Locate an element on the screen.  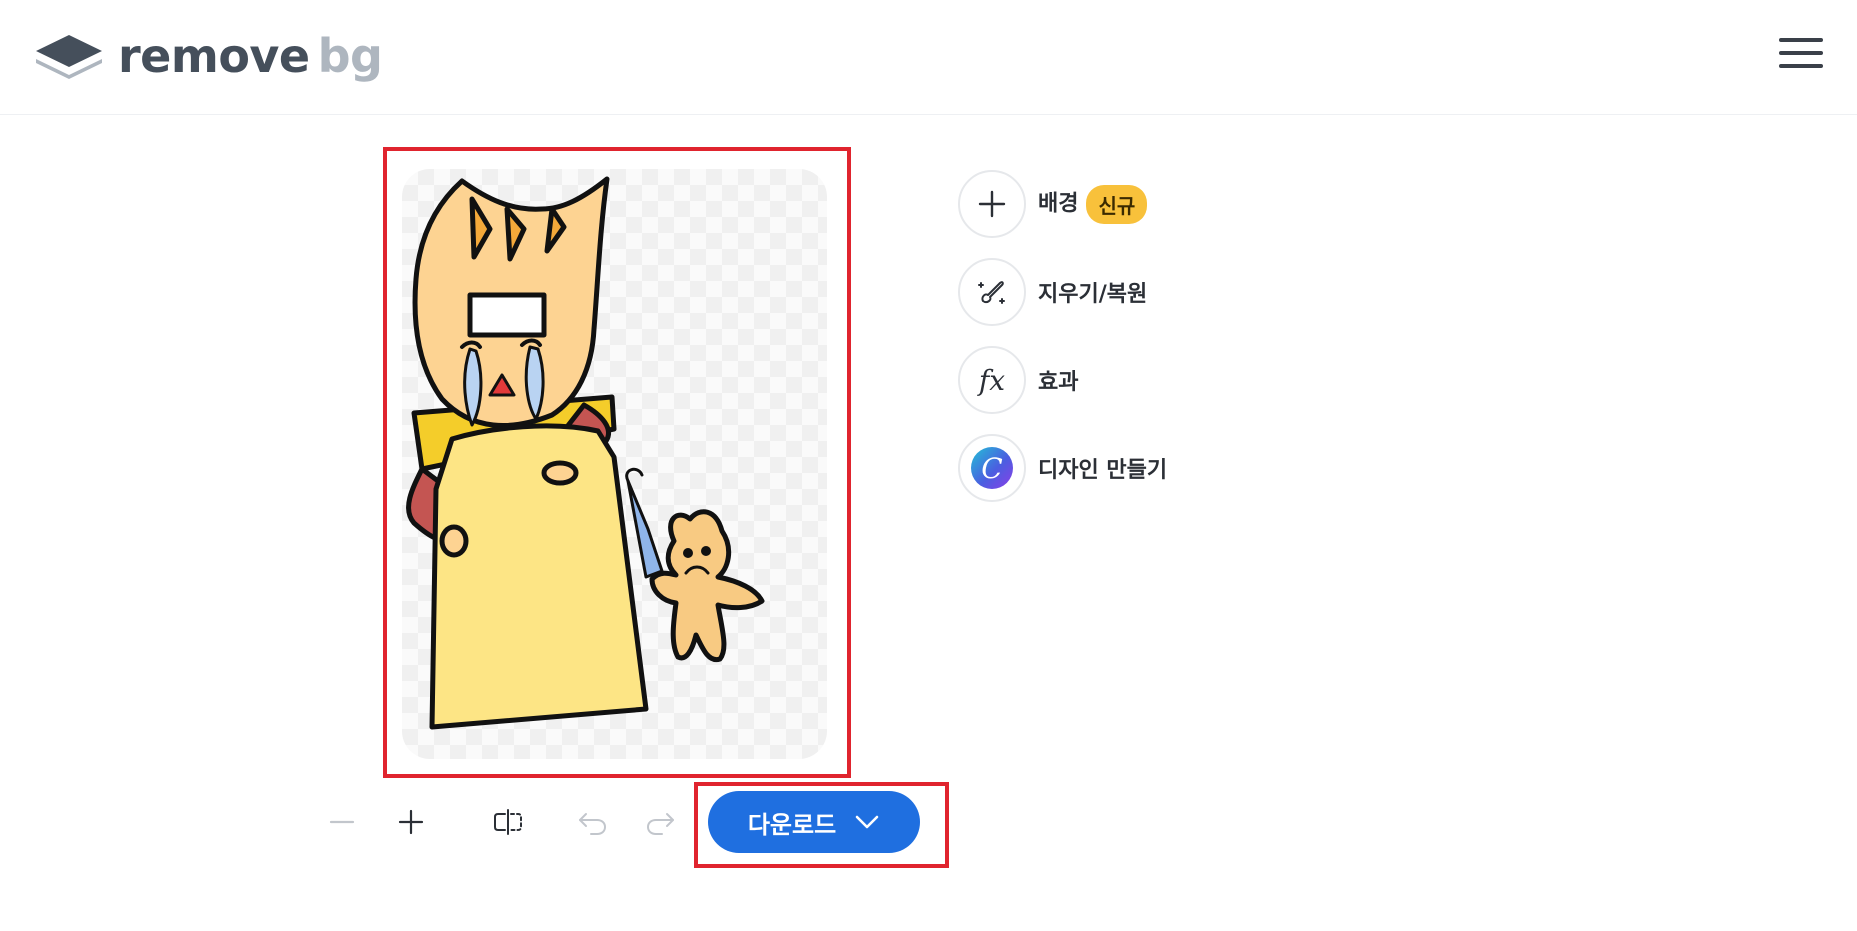
tool-effects: fx 효과 is located at coordinates (1018, 380).